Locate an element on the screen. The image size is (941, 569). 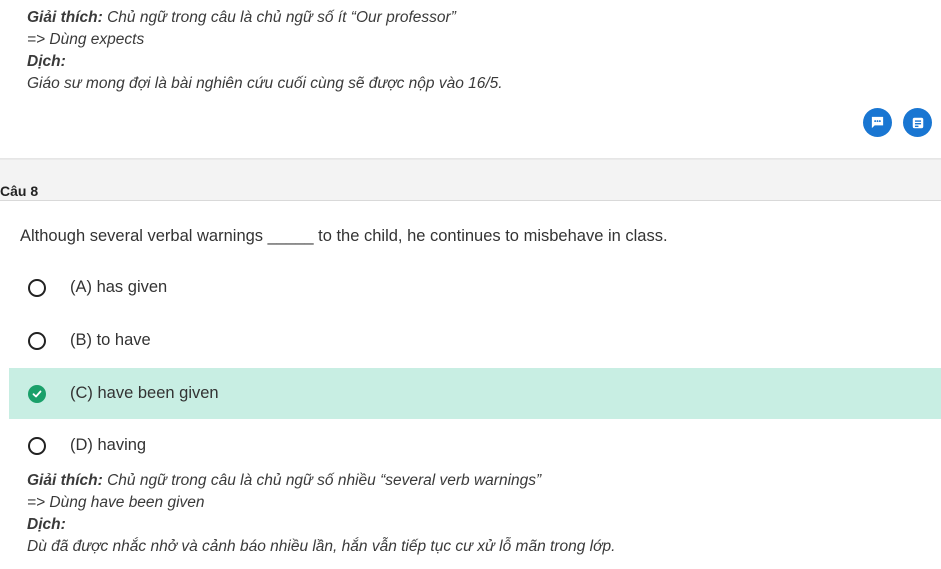
note-icon is located at coordinates (917, 122).